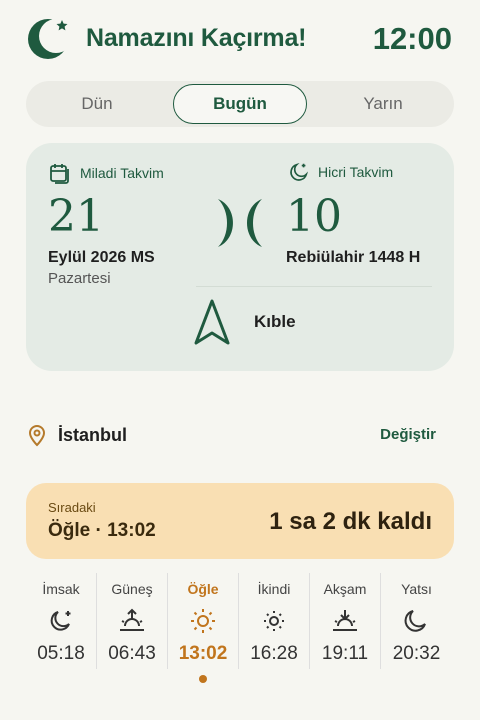  I want to click on moon-star-icon, so click(60, 621).